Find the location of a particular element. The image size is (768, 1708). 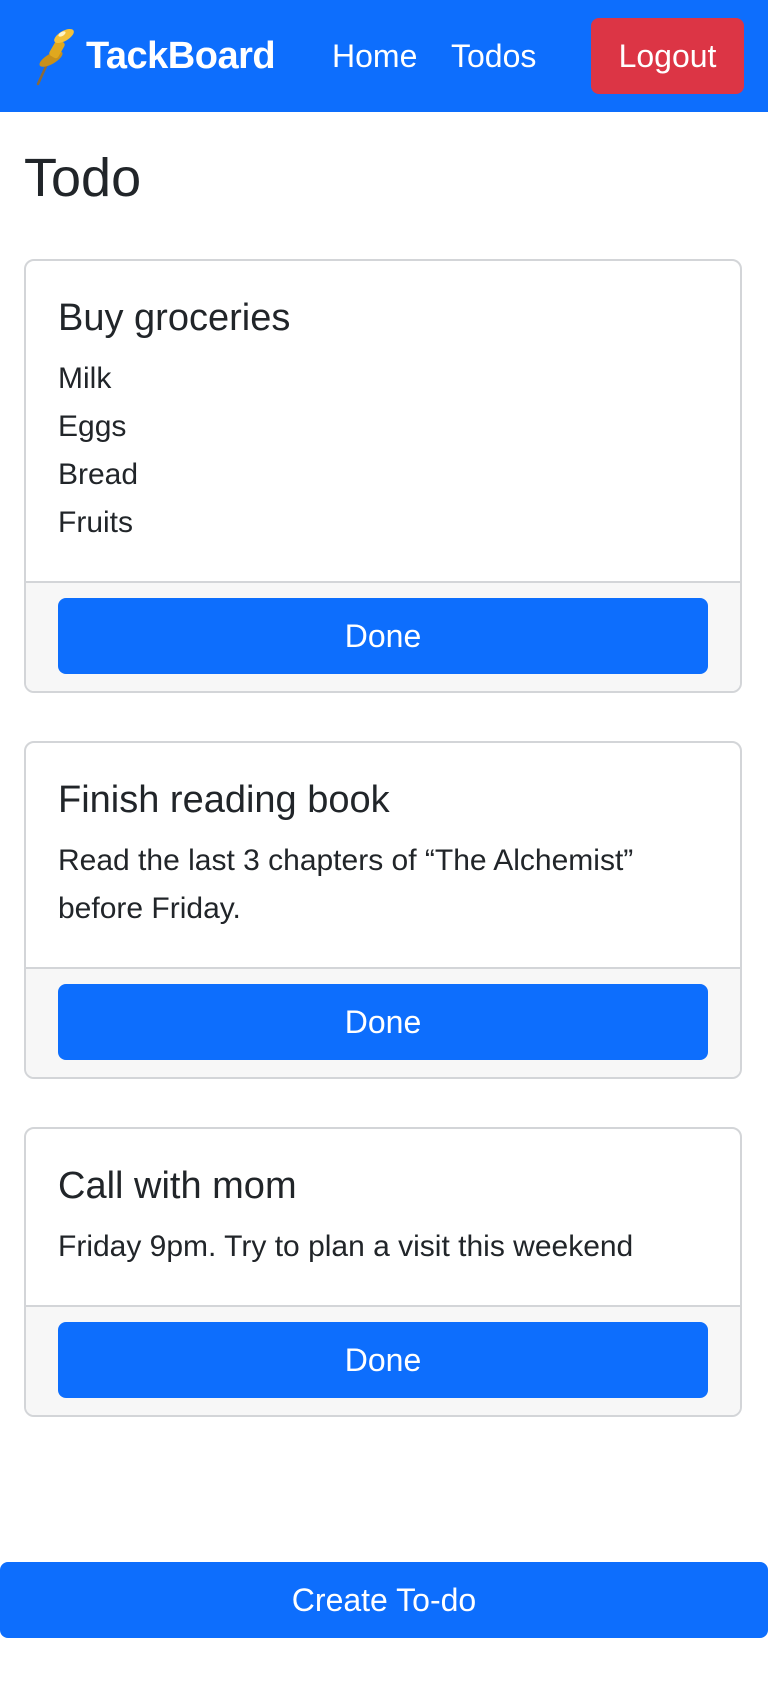

todo-description: Milk Eggs Bread Fruits is located at coordinates (383, 451).